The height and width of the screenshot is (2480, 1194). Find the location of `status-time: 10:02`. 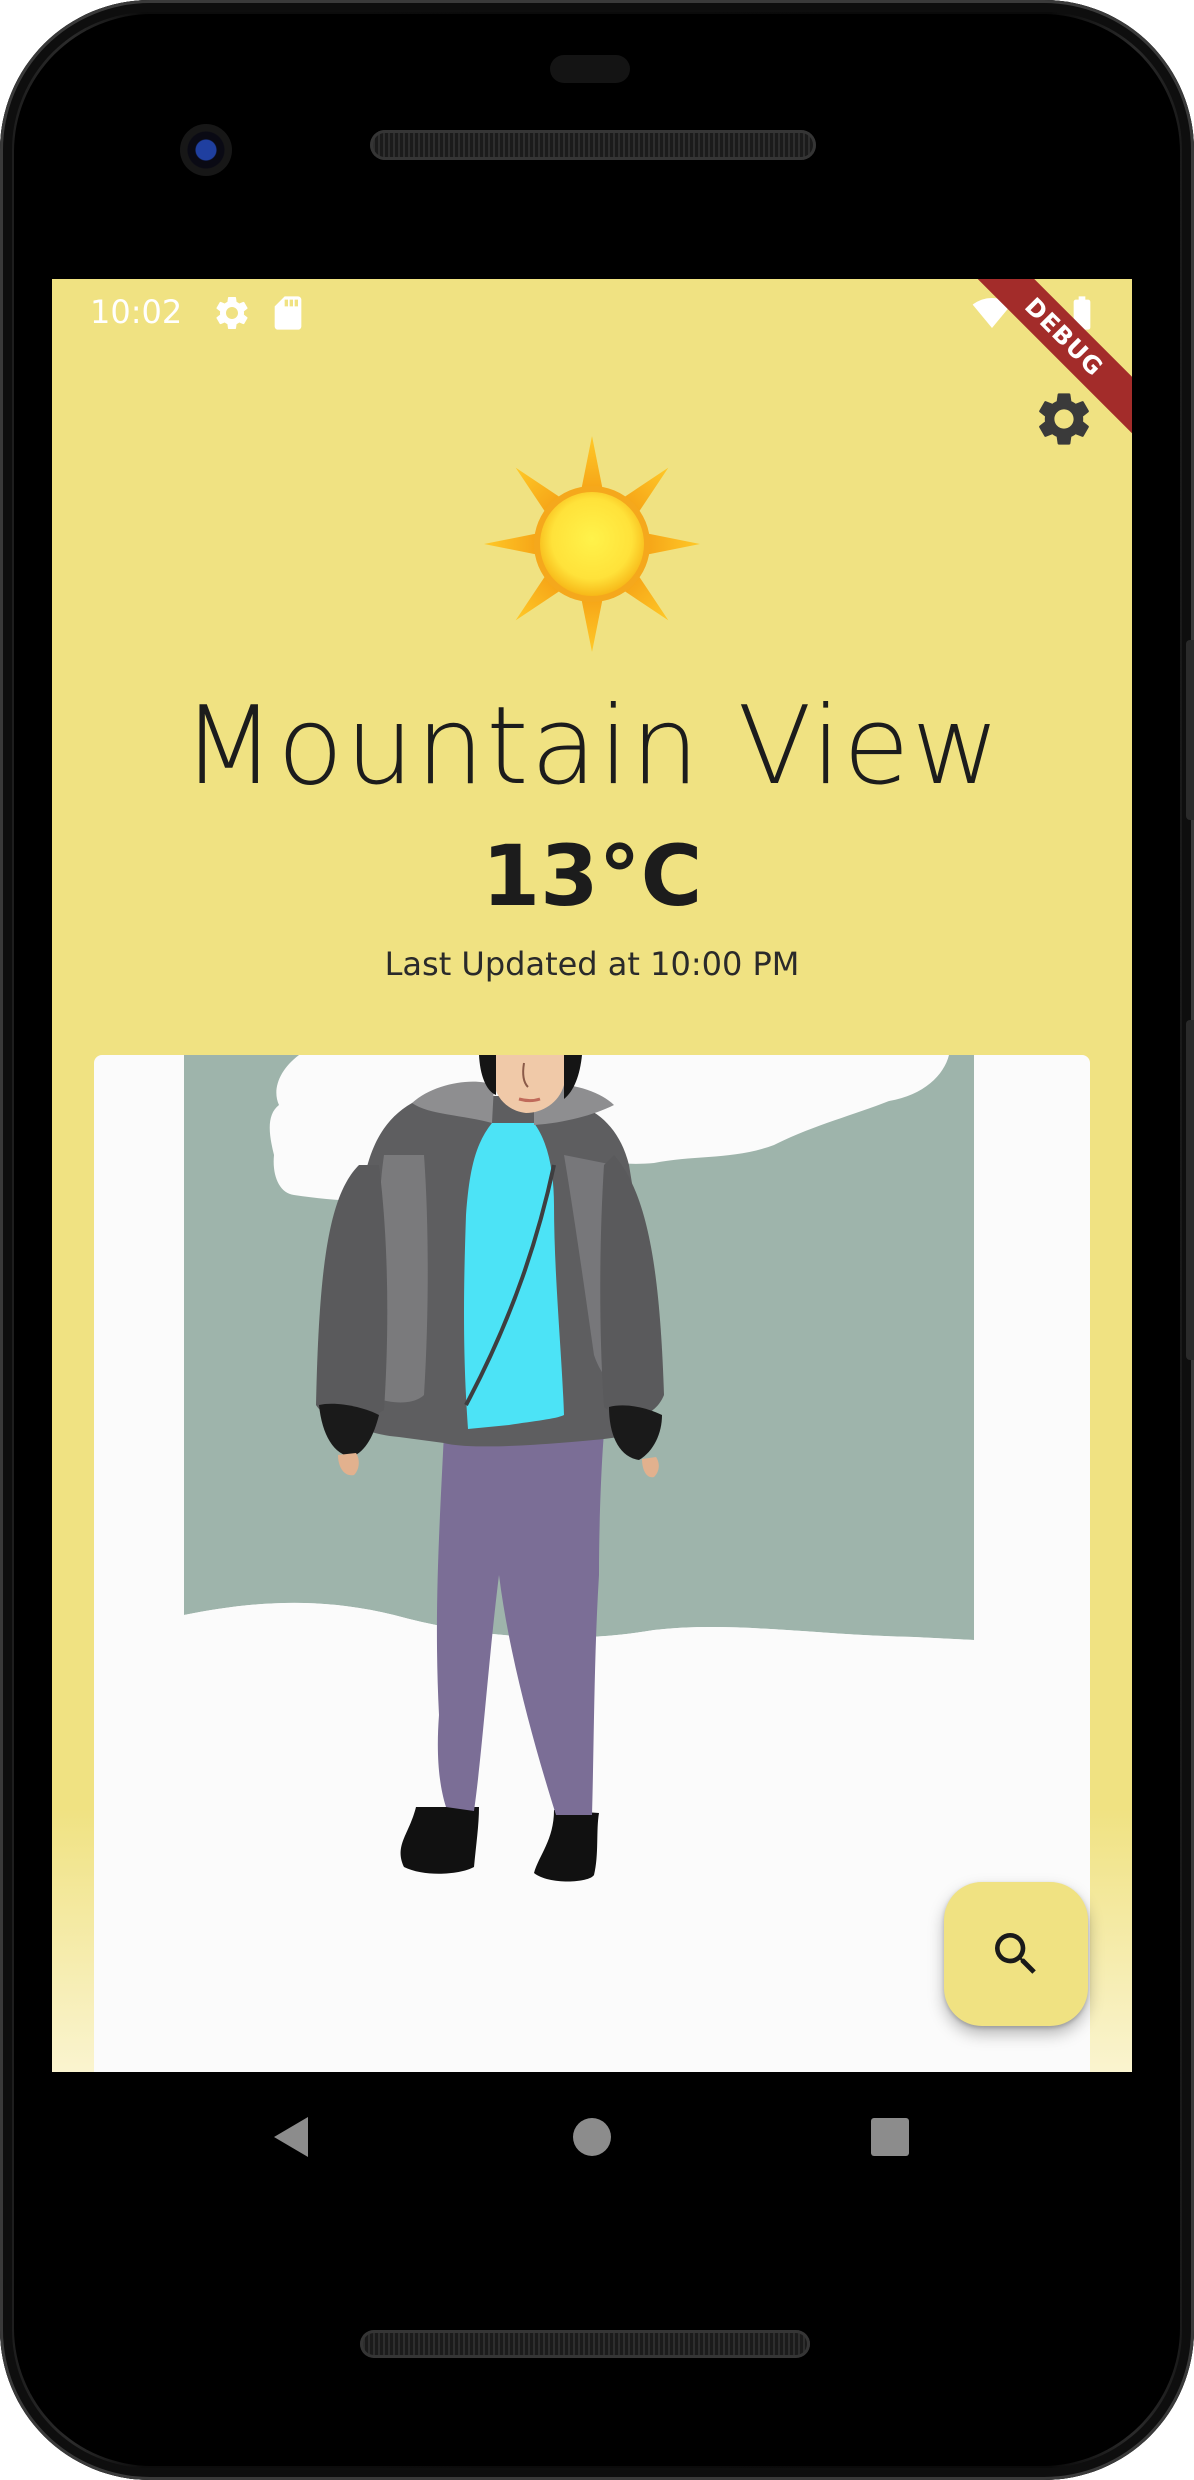

status-time: 10:02 is located at coordinates (136, 312).